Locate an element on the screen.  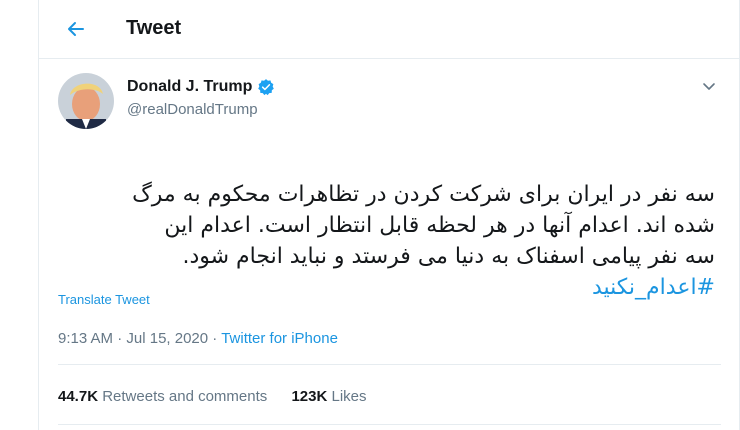
likes-stat: 123K Likes is located at coordinates (328, 396).